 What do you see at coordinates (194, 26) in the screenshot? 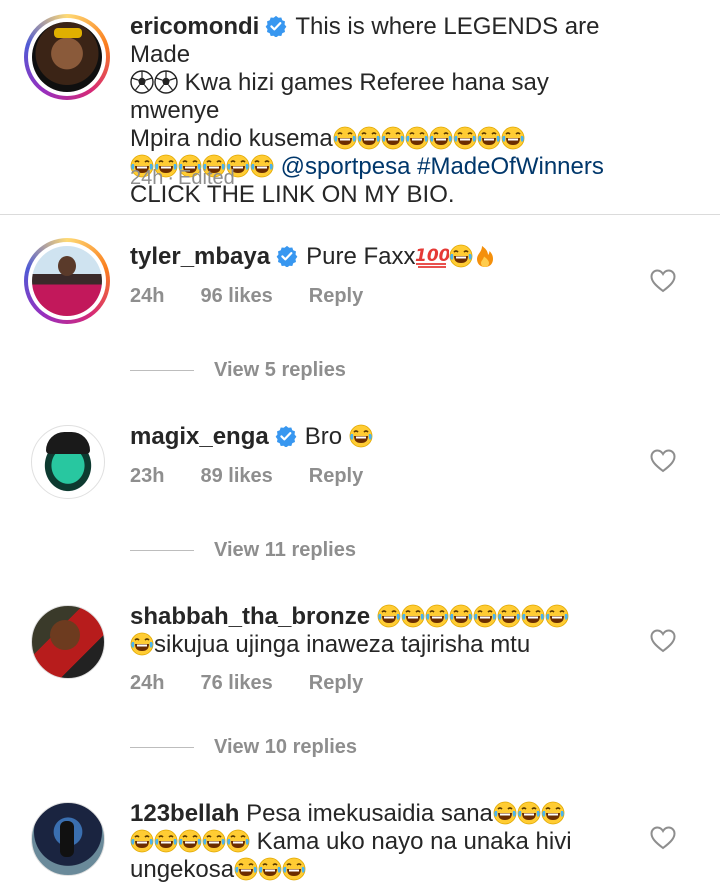
I see `caption-username: ericomondi` at bounding box center [194, 26].